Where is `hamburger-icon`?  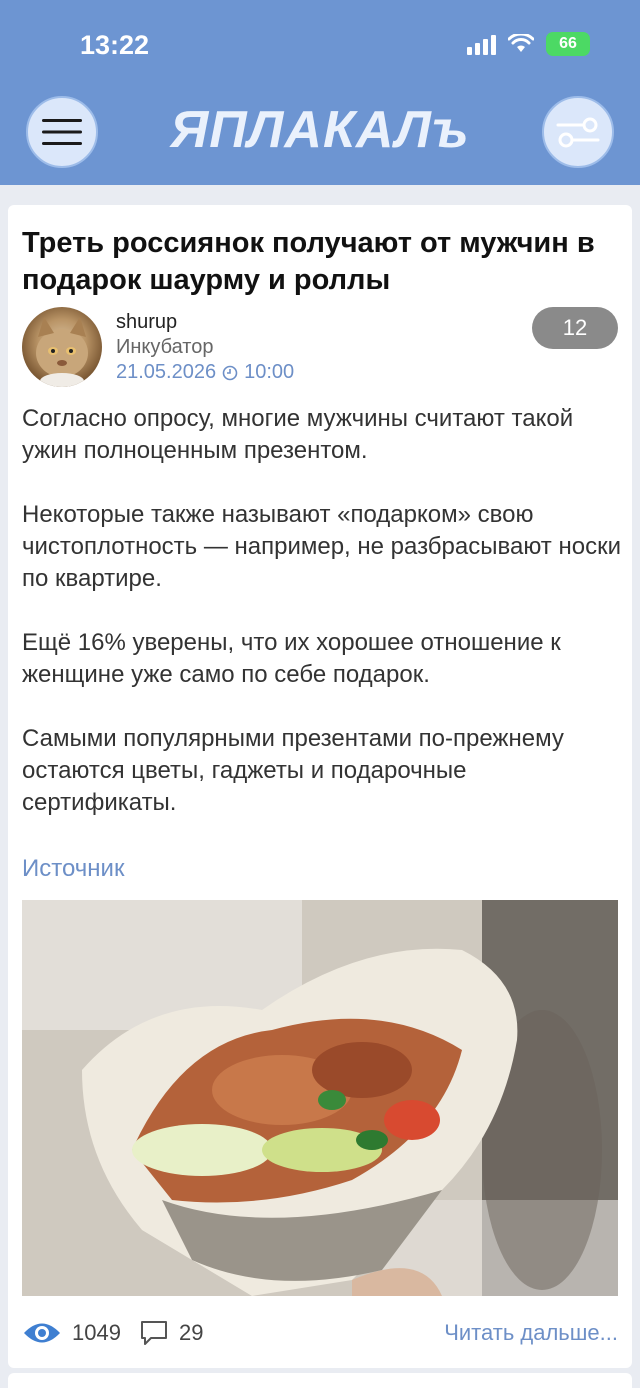
hamburger-icon is located at coordinates (62, 132).